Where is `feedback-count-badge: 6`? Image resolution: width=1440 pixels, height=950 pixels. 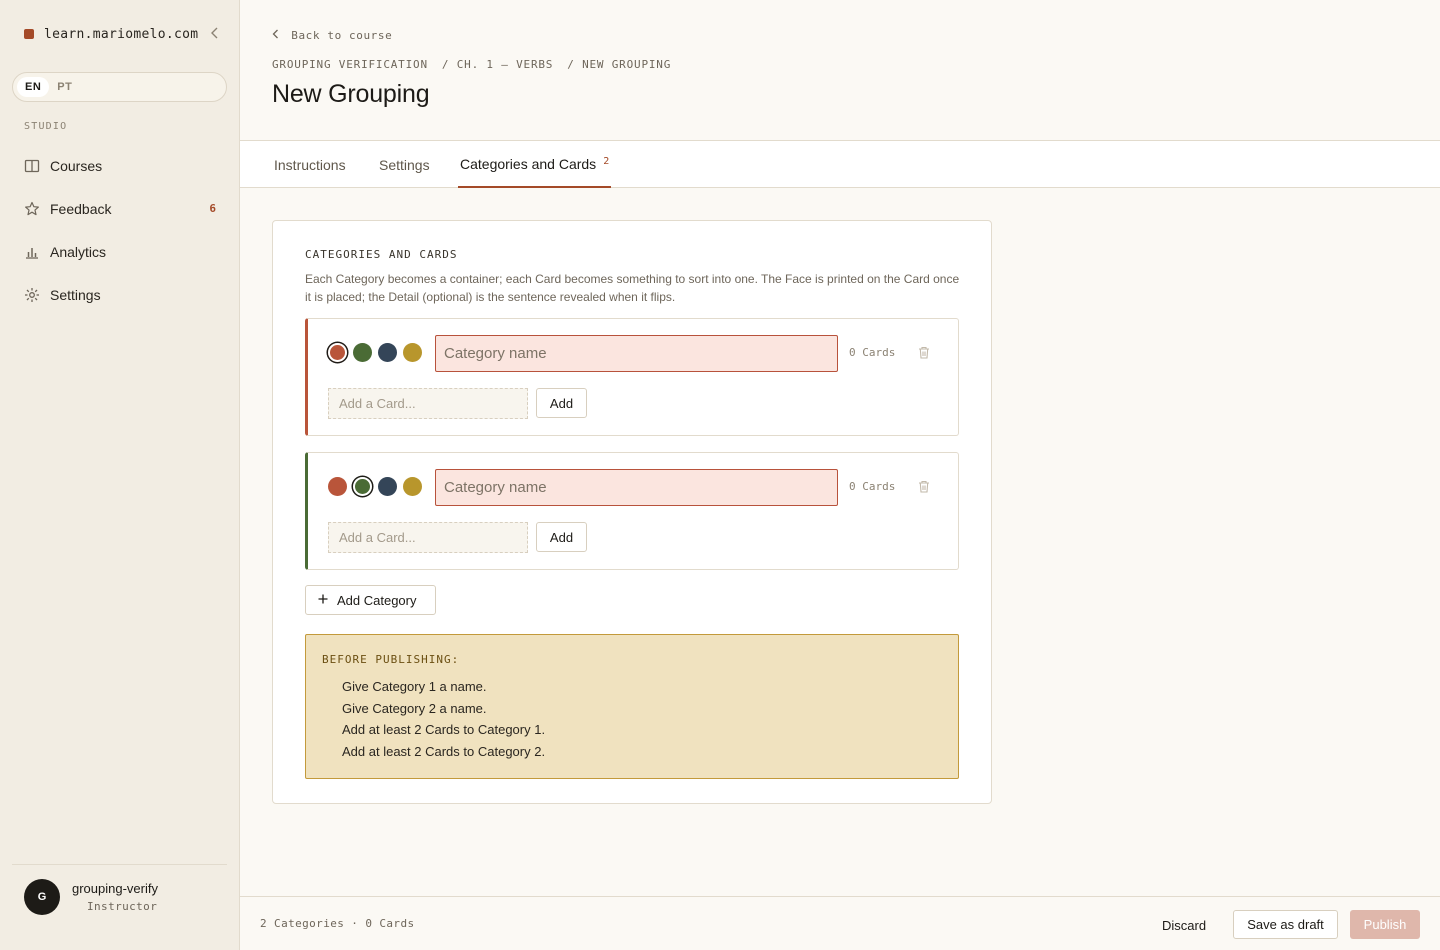
feedback-count-badge: 6 is located at coordinates (212, 208).